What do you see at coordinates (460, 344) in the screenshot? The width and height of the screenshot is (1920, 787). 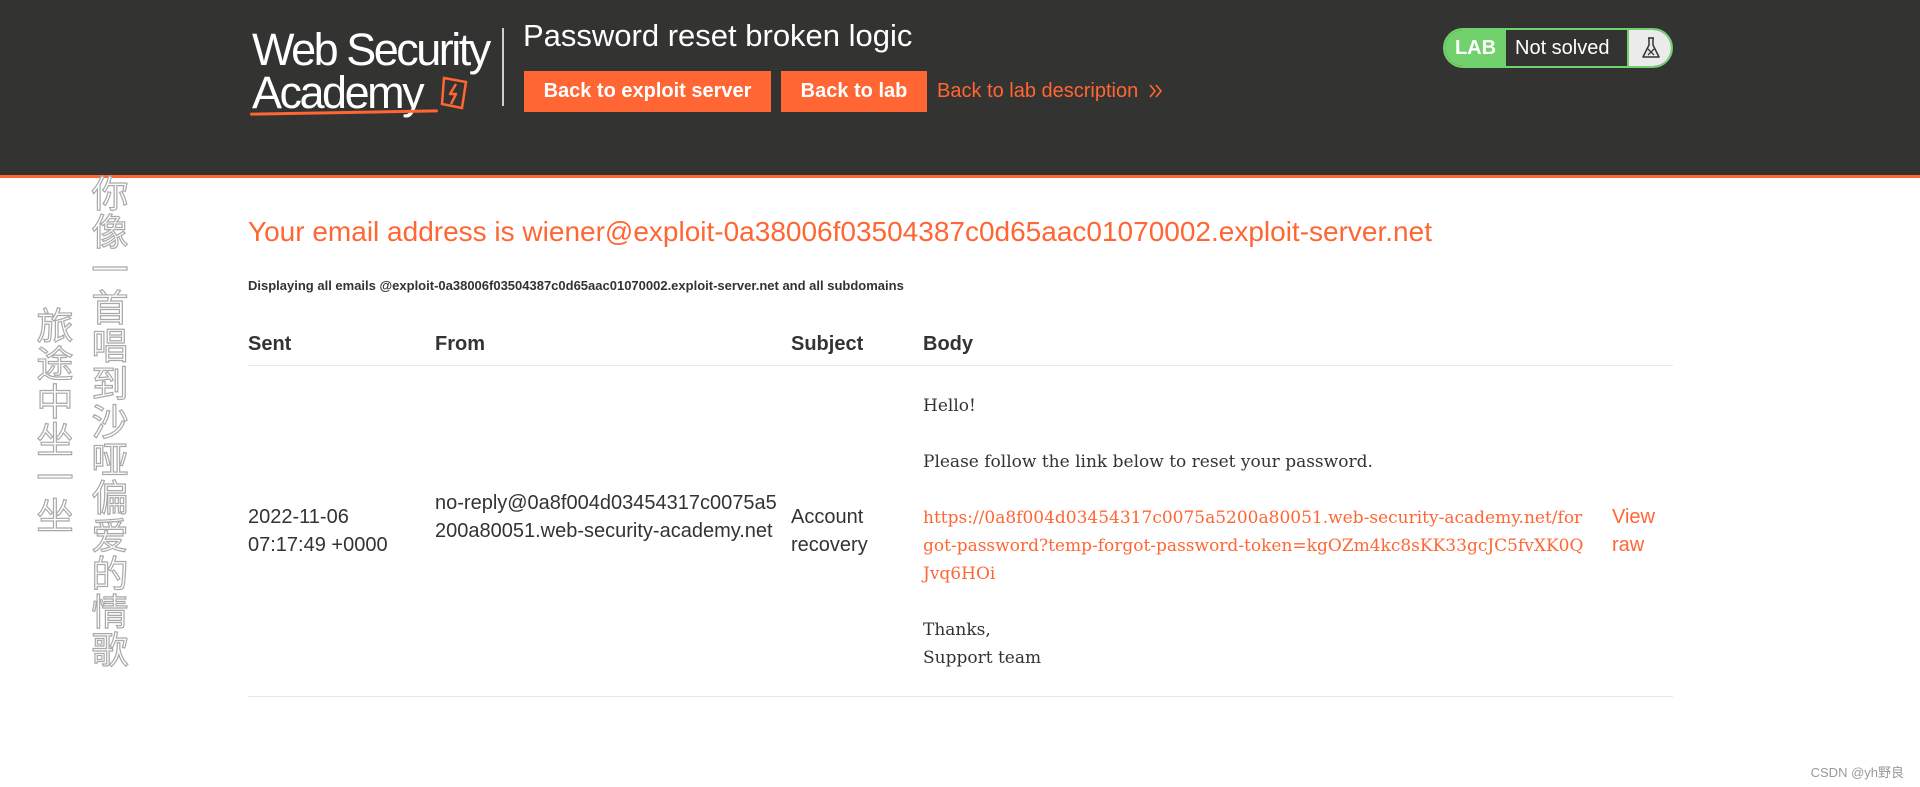 I see `column-header-from: From` at bounding box center [460, 344].